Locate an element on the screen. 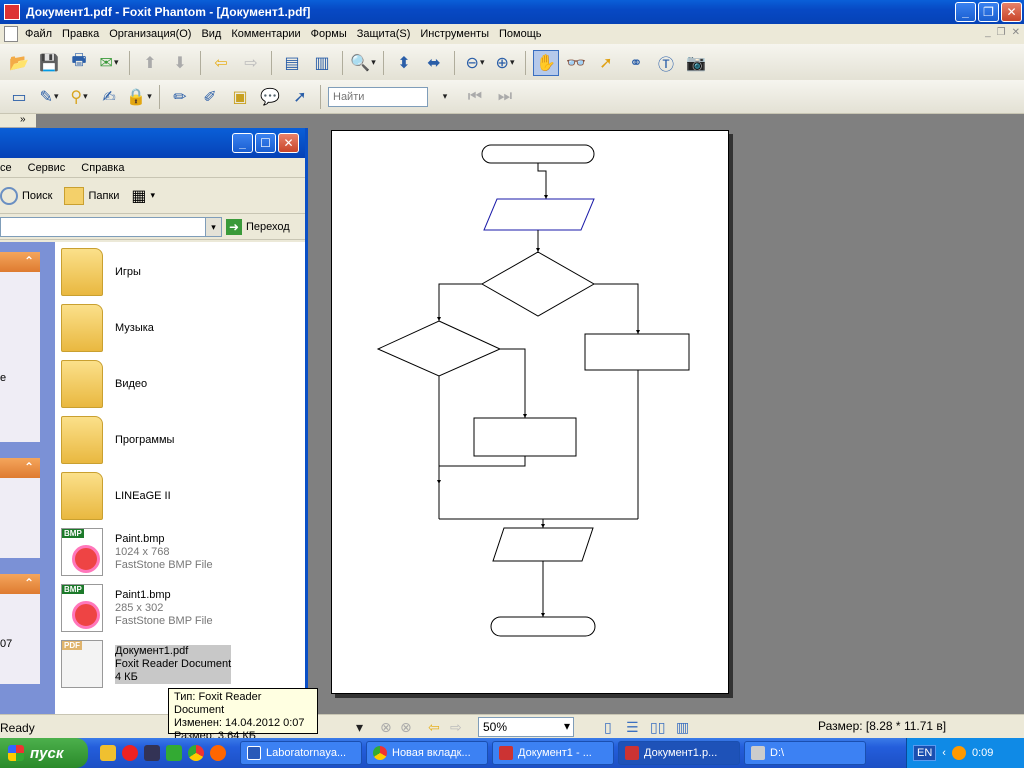 The image size is (1024, 768). search-button: Поиск is located at coordinates (26, 195).